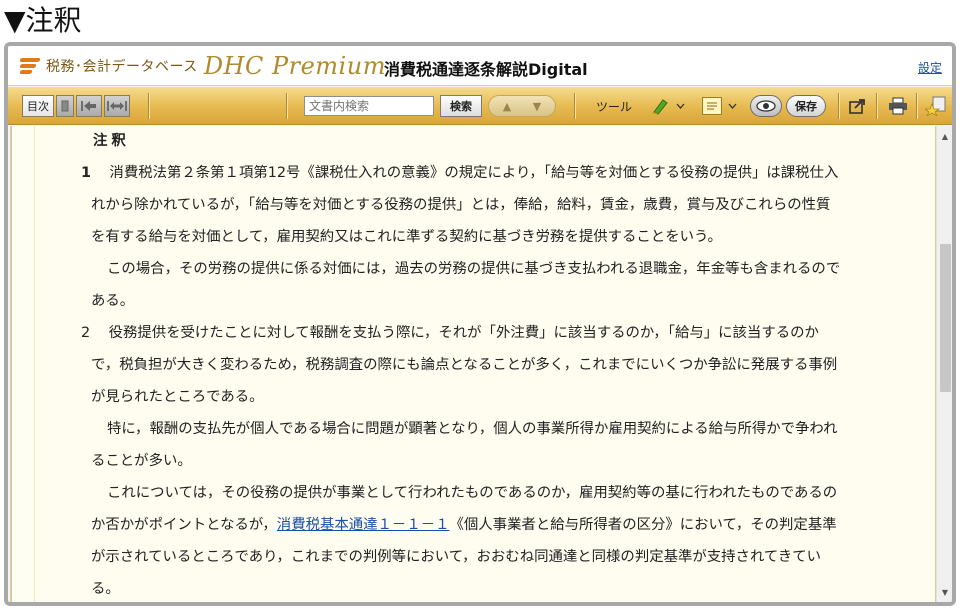 Image resolution: width=960 pixels, height=610 pixels. What do you see at coordinates (122, 67) in the screenshot?
I see `logo-japanese-text: 税務･会計データベース` at bounding box center [122, 67].